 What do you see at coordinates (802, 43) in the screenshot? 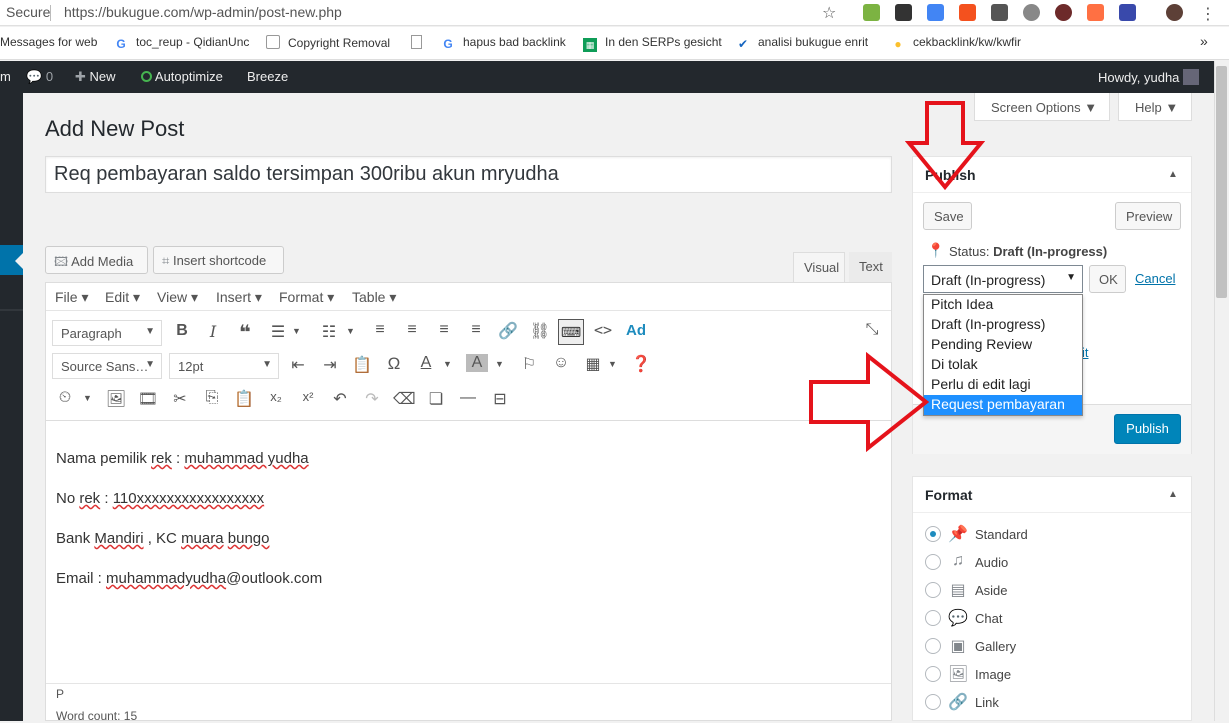
I see `bookmark-analisi: ✔ analisi bukugue enrit` at bounding box center [802, 43].